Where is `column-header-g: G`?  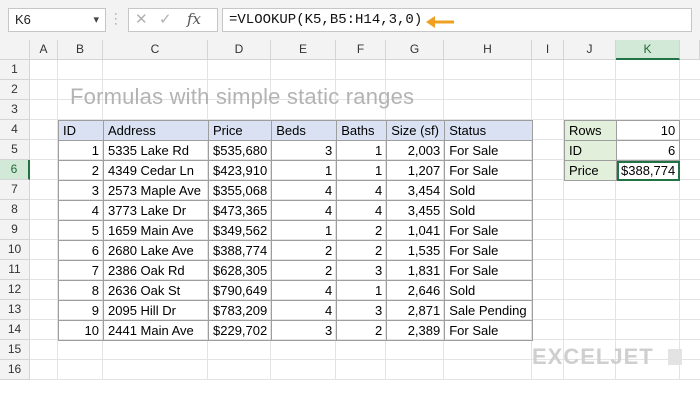
column-header-g: G is located at coordinates (415, 50).